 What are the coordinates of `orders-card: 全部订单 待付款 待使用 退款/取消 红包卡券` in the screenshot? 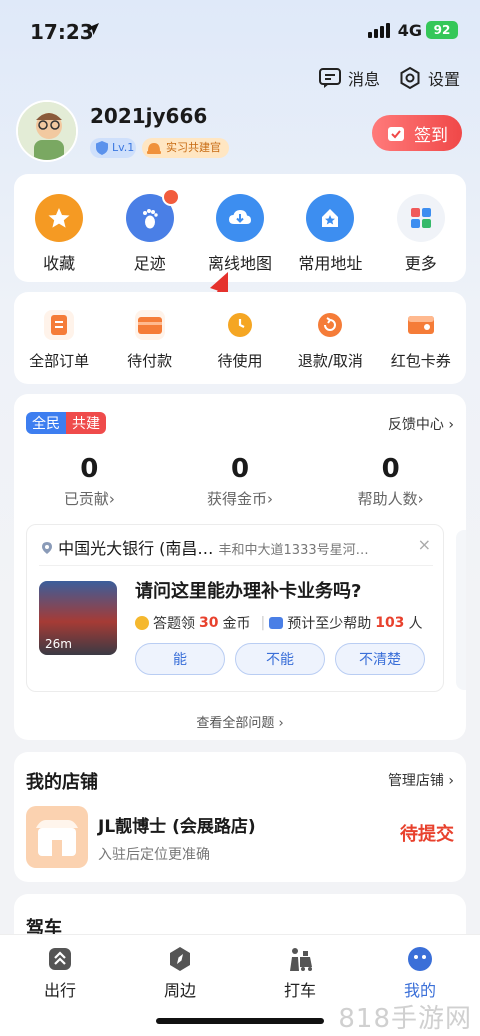 It's located at (240, 338).